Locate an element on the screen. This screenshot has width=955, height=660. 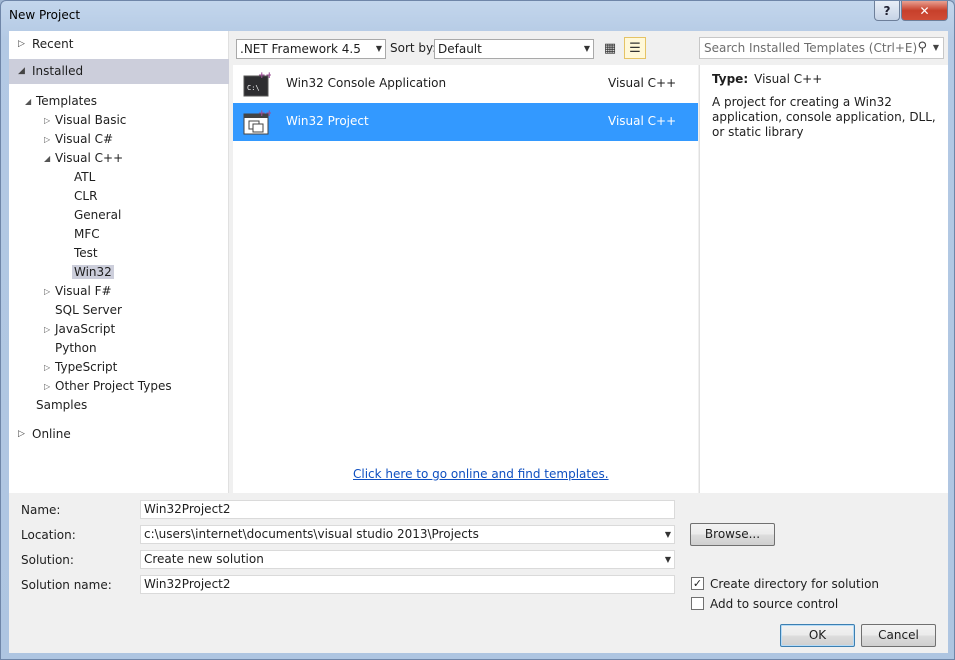
tree-item-label: MFC is located at coordinates (87, 234).